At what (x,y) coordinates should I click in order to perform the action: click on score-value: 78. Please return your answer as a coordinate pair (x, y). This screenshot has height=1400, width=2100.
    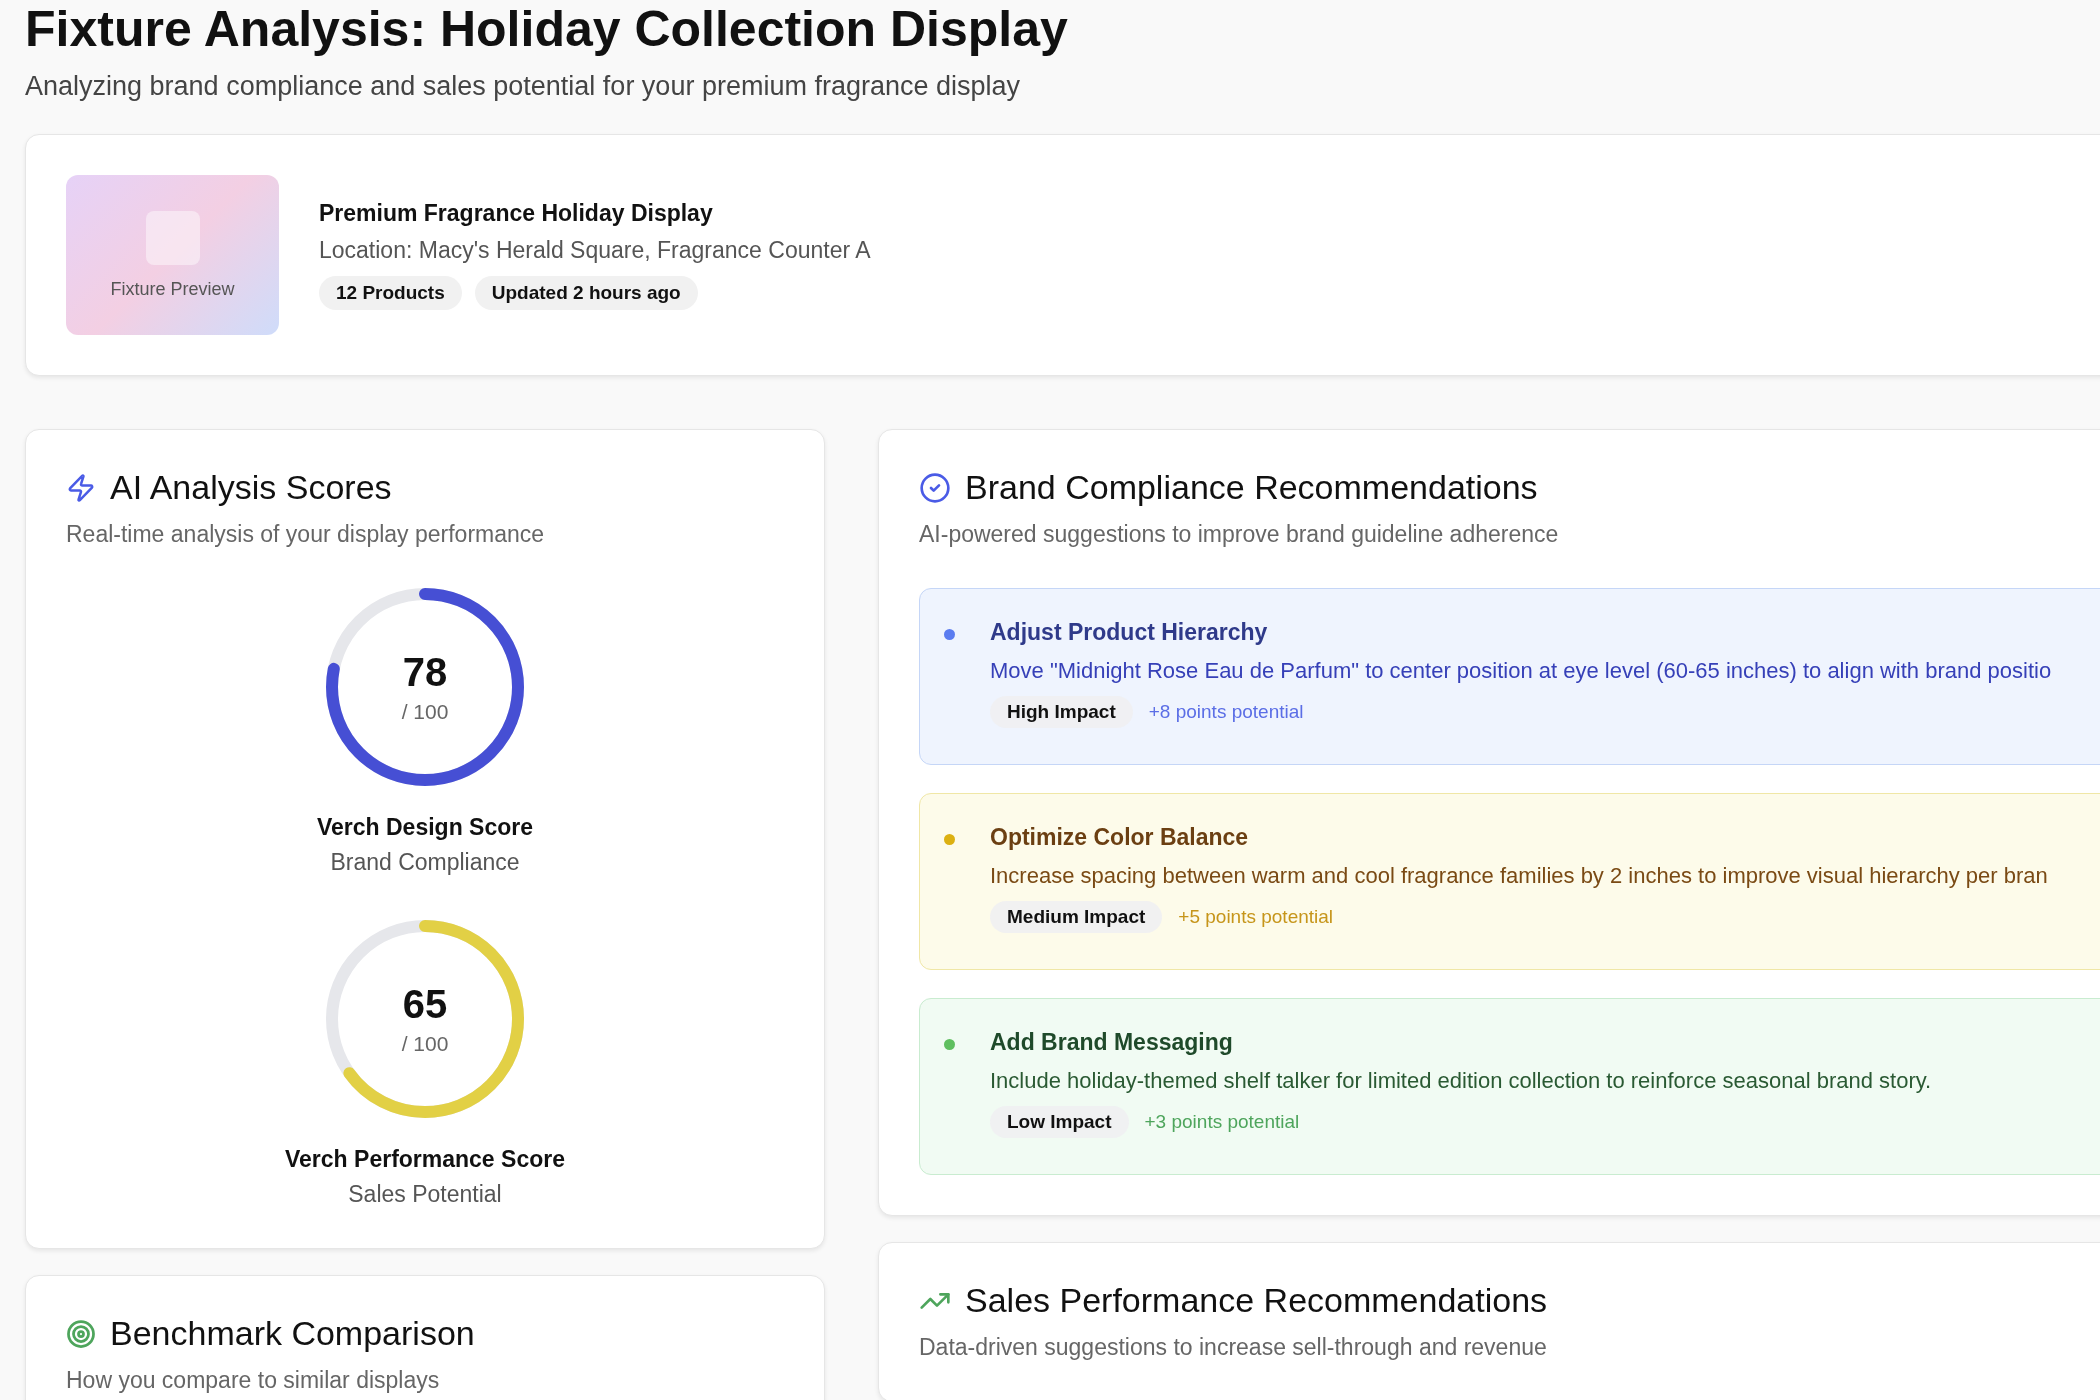
    Looking at the image, I should click on (425, 672).